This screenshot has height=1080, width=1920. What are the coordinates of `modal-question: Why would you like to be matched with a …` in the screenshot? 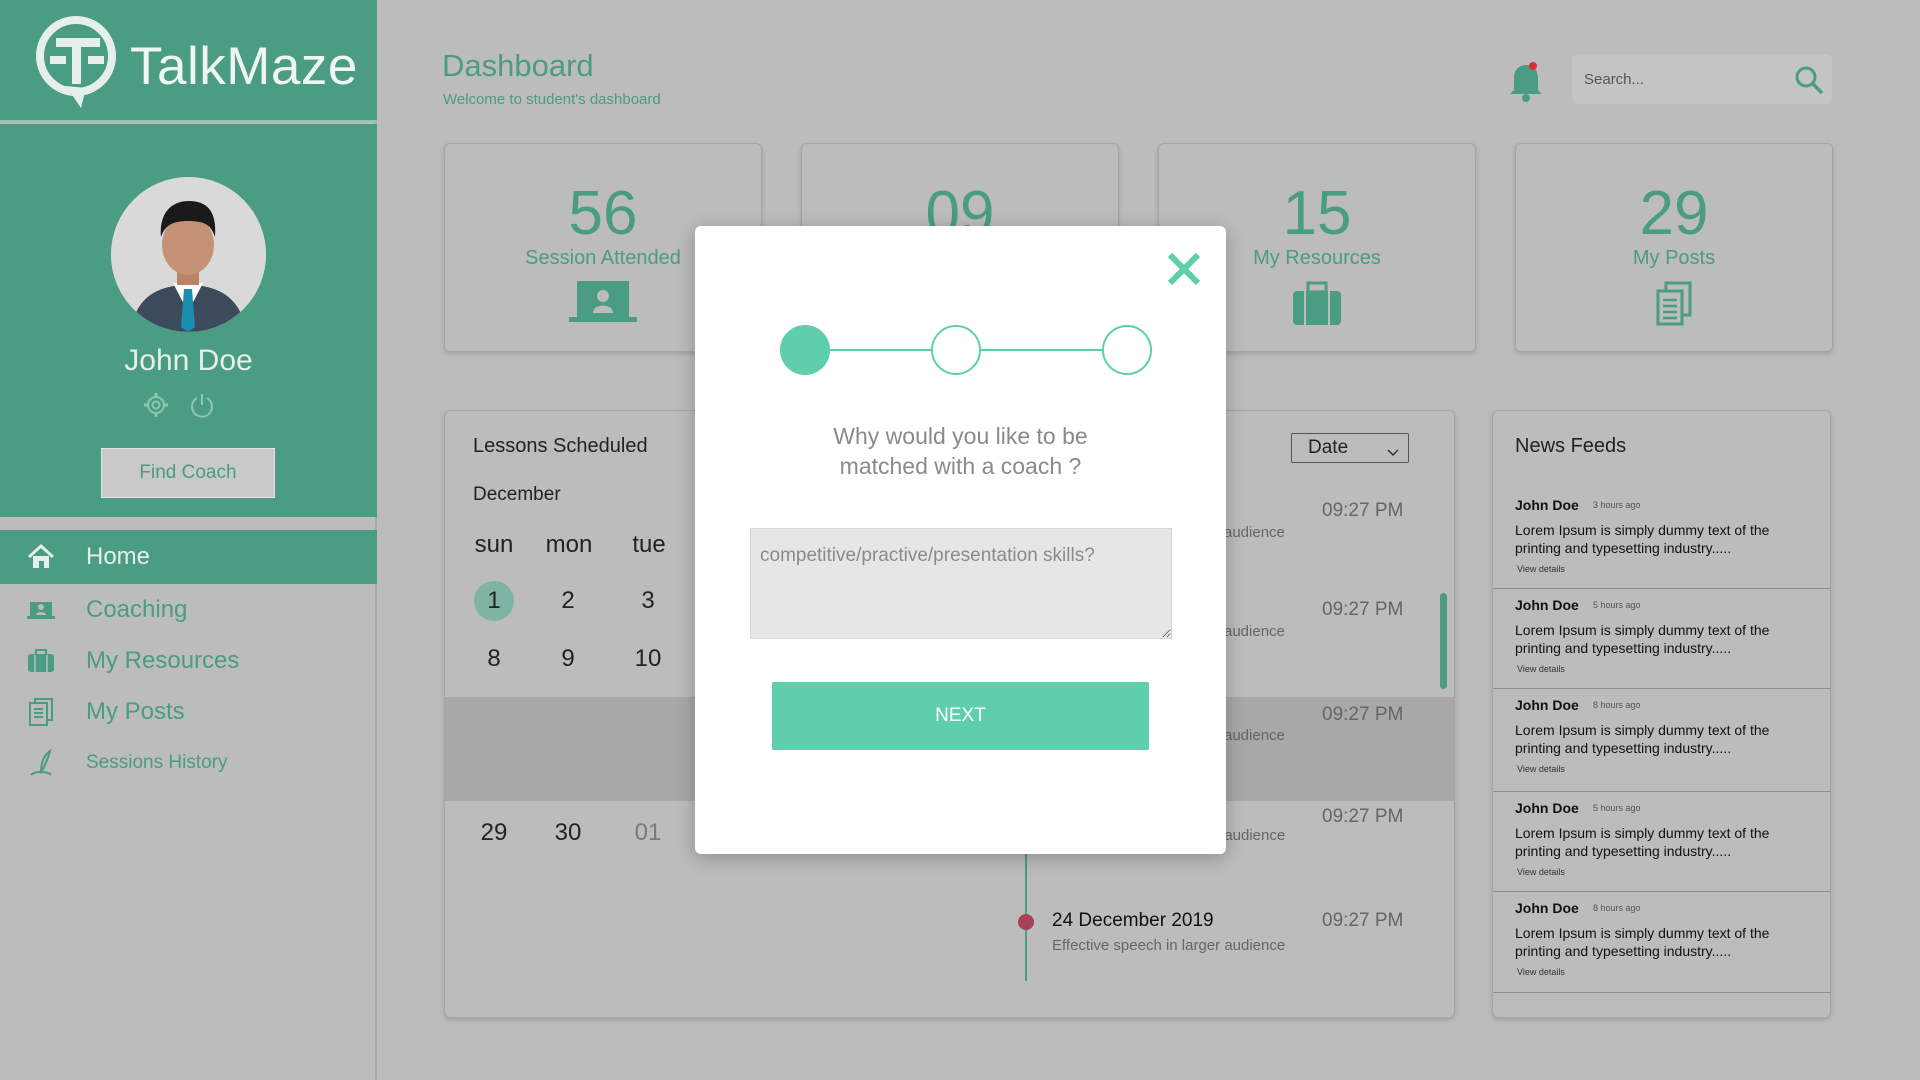 It's located at (960, 451).